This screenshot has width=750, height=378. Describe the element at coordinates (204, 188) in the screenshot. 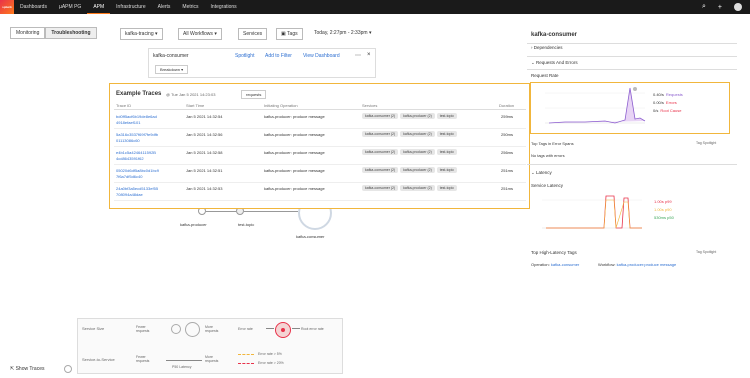

I see `start-time: Jan 5 2021 14:32:53` at that location.